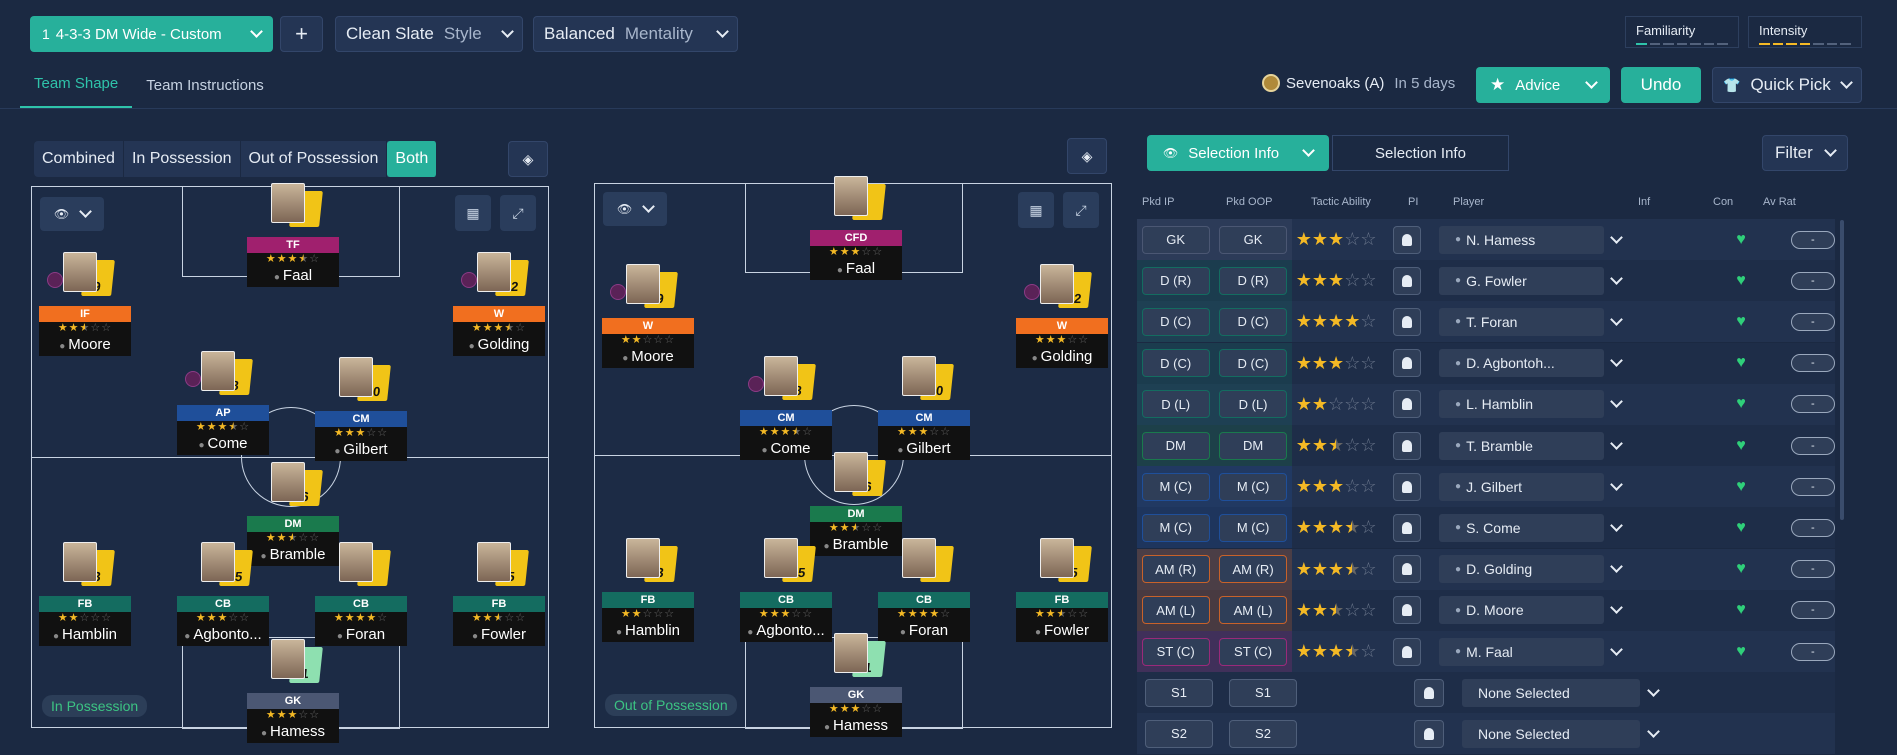  Describe the element at coordinates (1263, 692) in the screenshot. I see `pkd-oop-position: S1` at that location.